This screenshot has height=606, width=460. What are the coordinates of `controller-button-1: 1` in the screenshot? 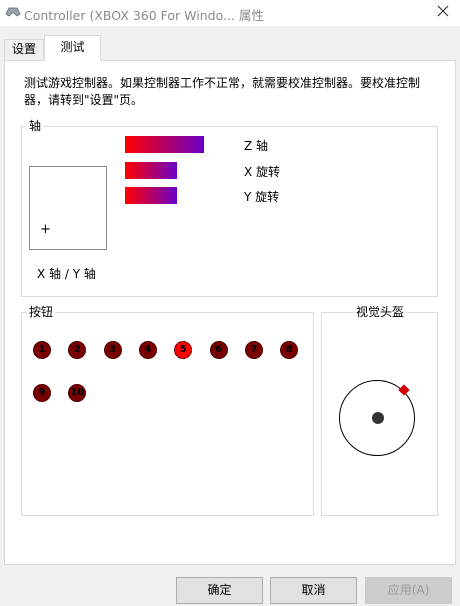 It's located at (42, 350).